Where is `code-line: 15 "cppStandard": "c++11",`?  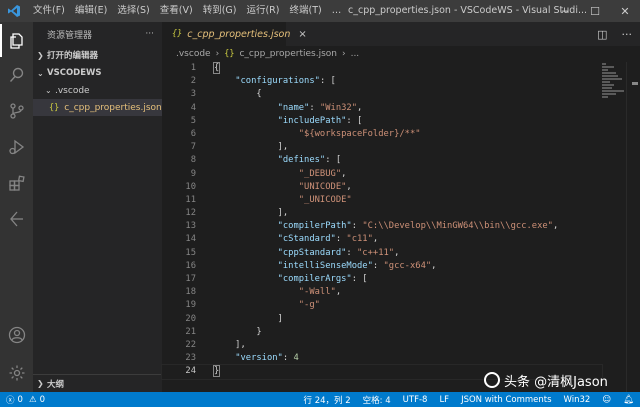 code-line: 15 "cppStandard": "c++11", is located at coordinates (382, 253).